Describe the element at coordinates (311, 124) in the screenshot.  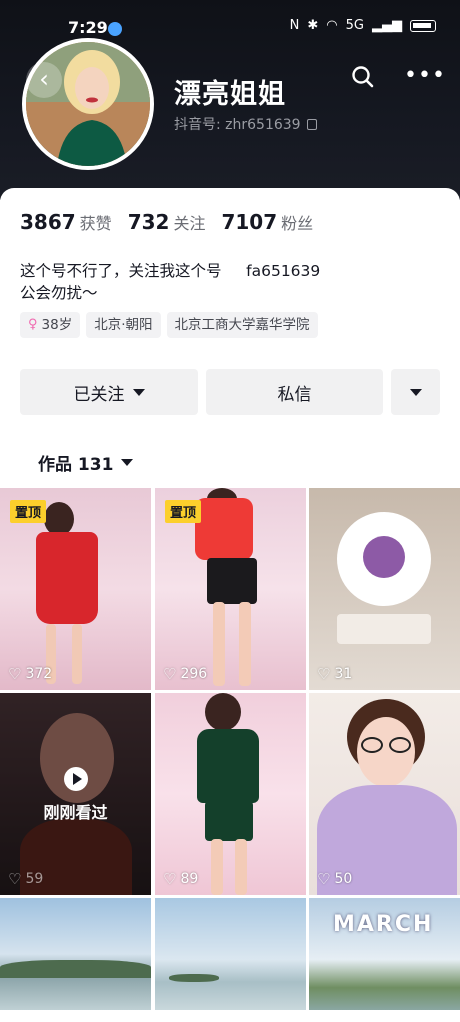
I see `copy-icon` at that location.